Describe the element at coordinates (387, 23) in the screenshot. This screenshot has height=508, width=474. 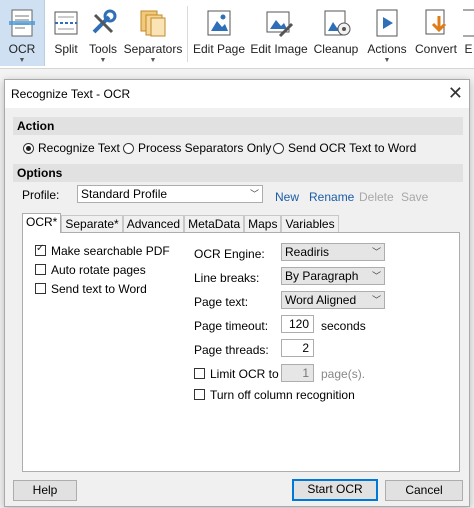
I see `actions-play-icon` at that location.